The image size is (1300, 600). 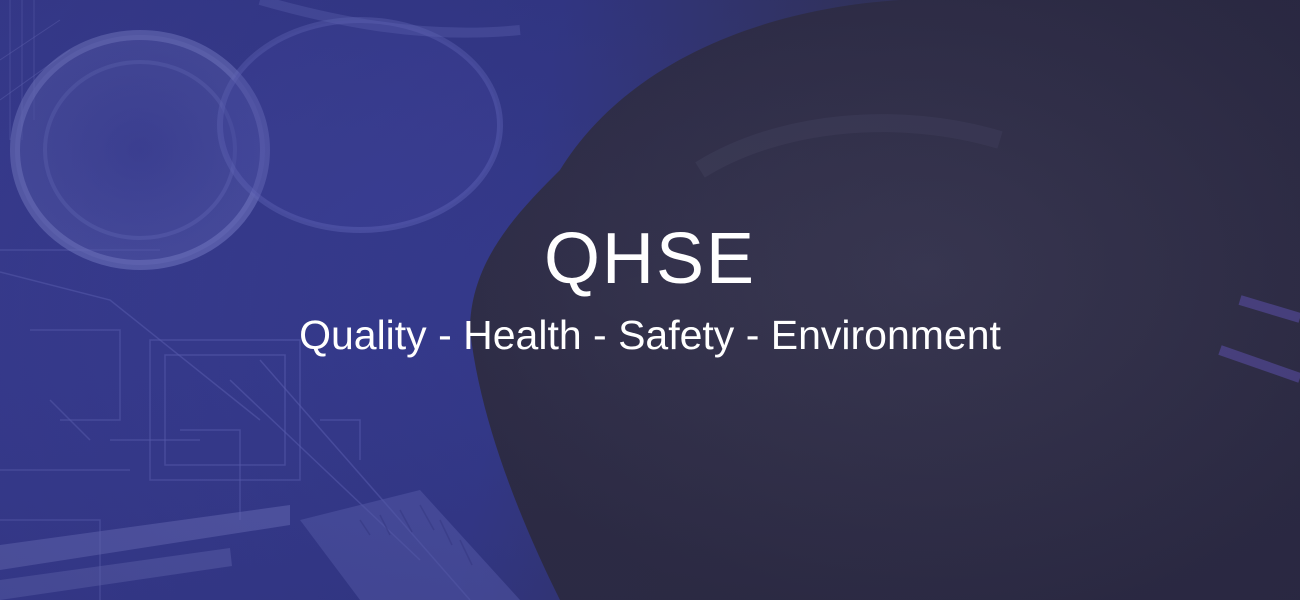 What do you see at coordinates (650, 259) in the screenshot?
I see `hero-title: QHSE` at bounding box center [650, 259].